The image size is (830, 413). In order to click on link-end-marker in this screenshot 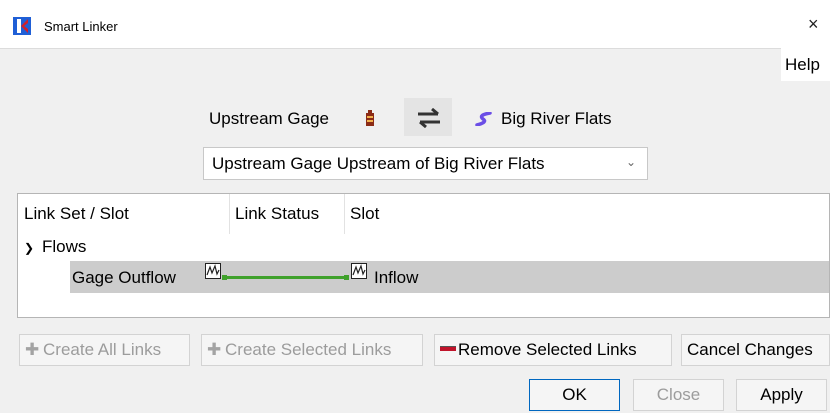, I will do `click(346, 277)`.